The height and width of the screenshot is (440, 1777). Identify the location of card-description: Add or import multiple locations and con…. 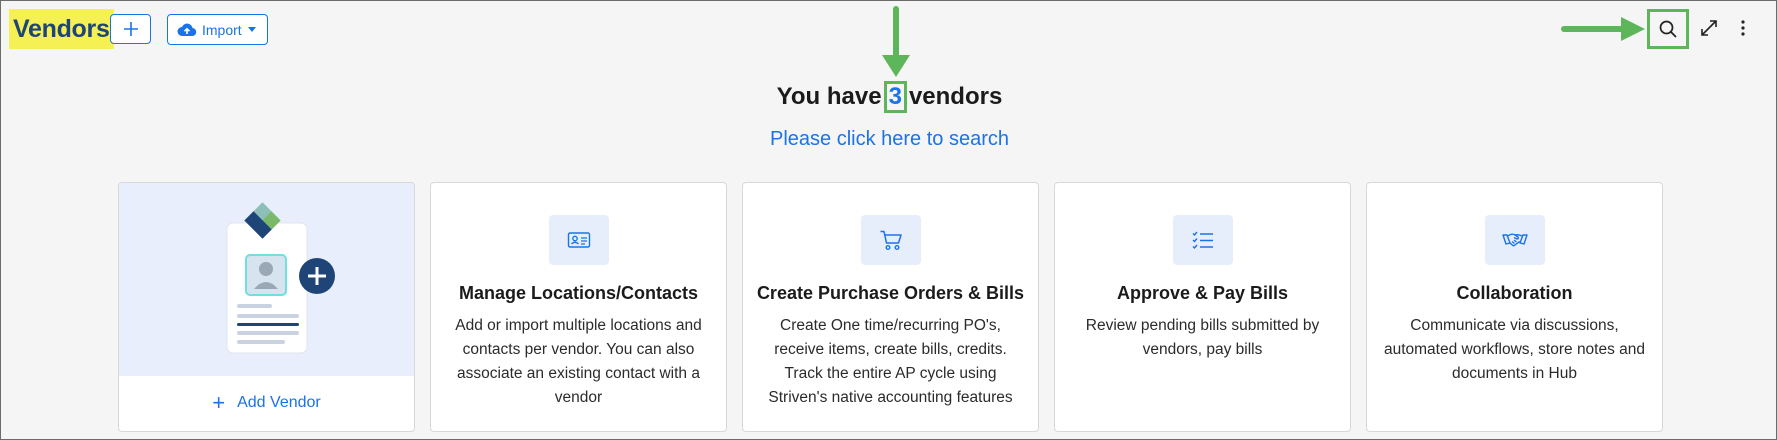
(578, 361).